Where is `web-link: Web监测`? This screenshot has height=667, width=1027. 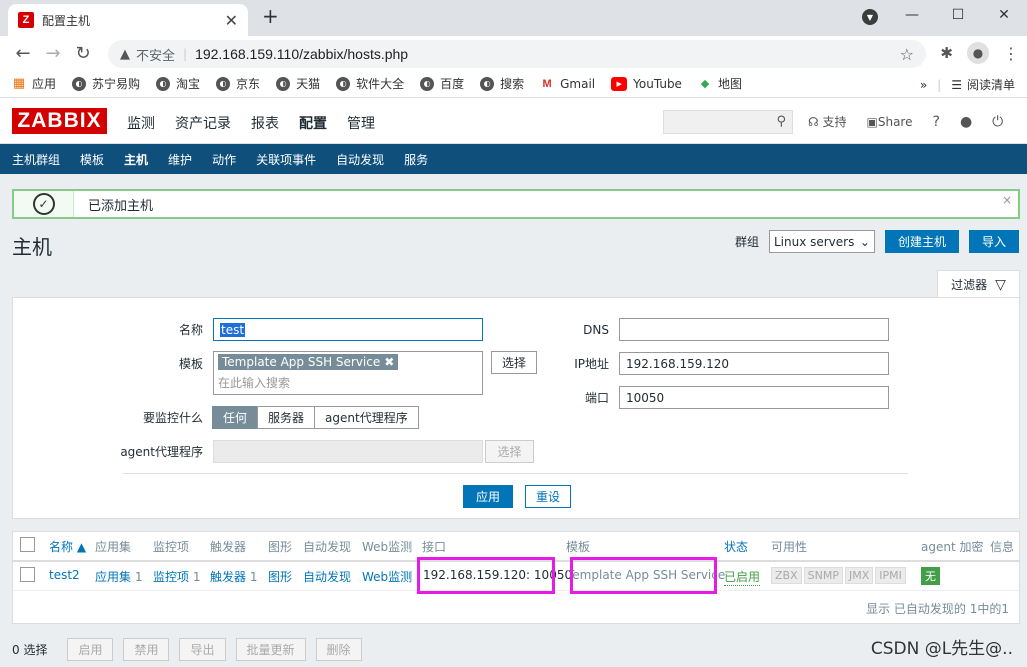 web-link: Web监测 is located at coordinates (387, 576).